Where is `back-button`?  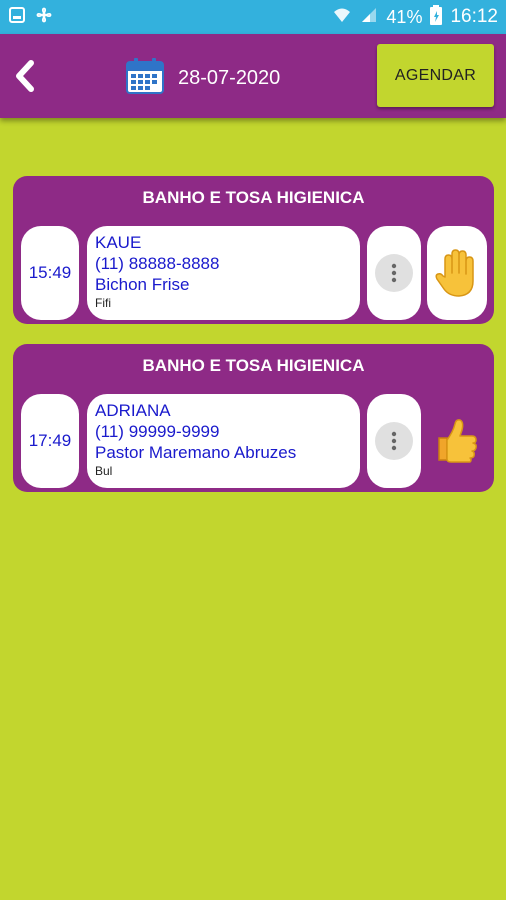
back-button is located at coordinates (25, 76).